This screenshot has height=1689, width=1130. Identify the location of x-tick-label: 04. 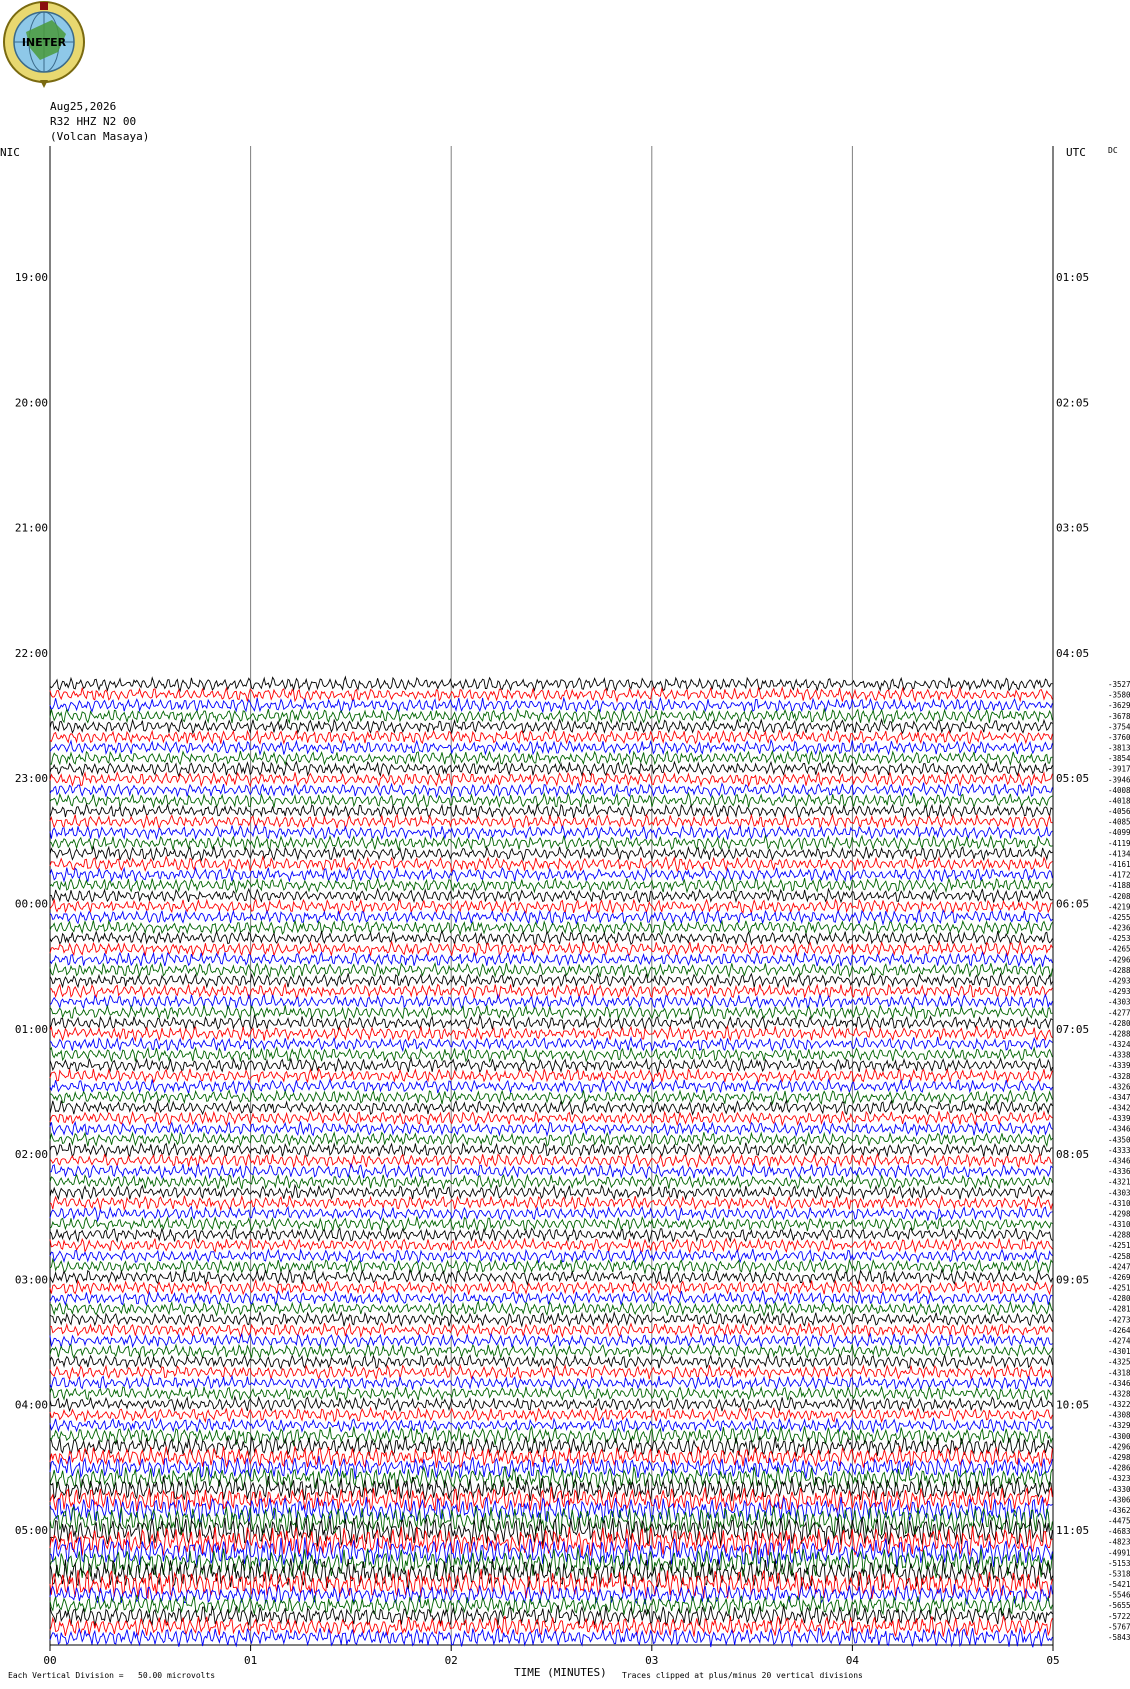
(853, 1660).